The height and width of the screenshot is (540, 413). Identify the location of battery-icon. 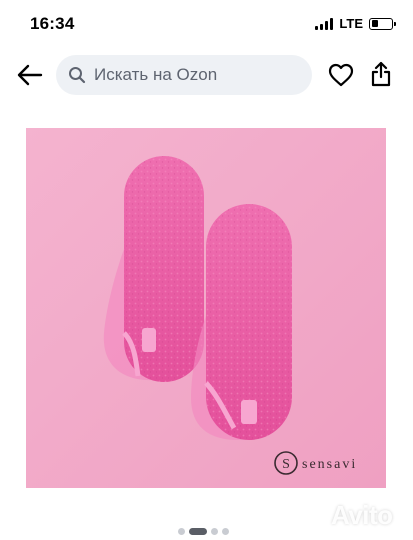
(382, 23).